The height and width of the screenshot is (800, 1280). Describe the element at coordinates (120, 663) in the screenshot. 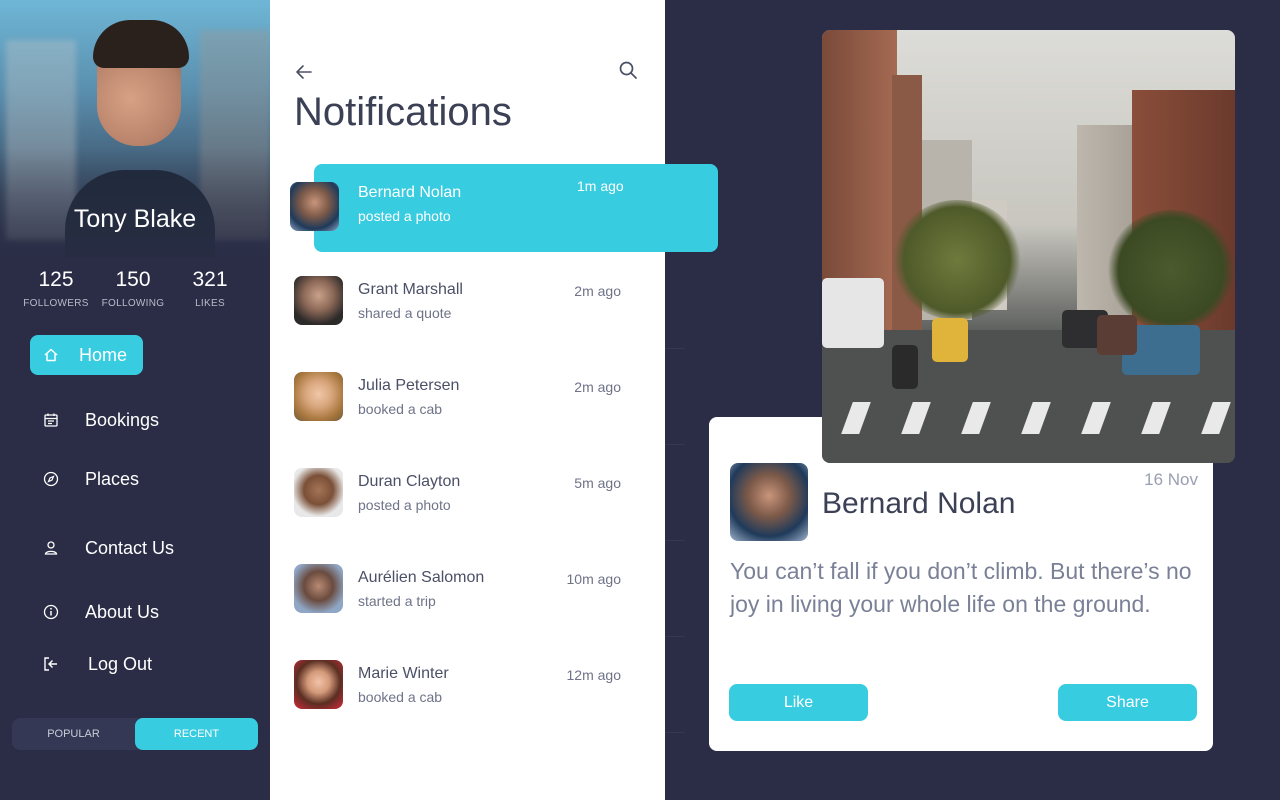

I see `nav-item-label: Log Out` at that location.